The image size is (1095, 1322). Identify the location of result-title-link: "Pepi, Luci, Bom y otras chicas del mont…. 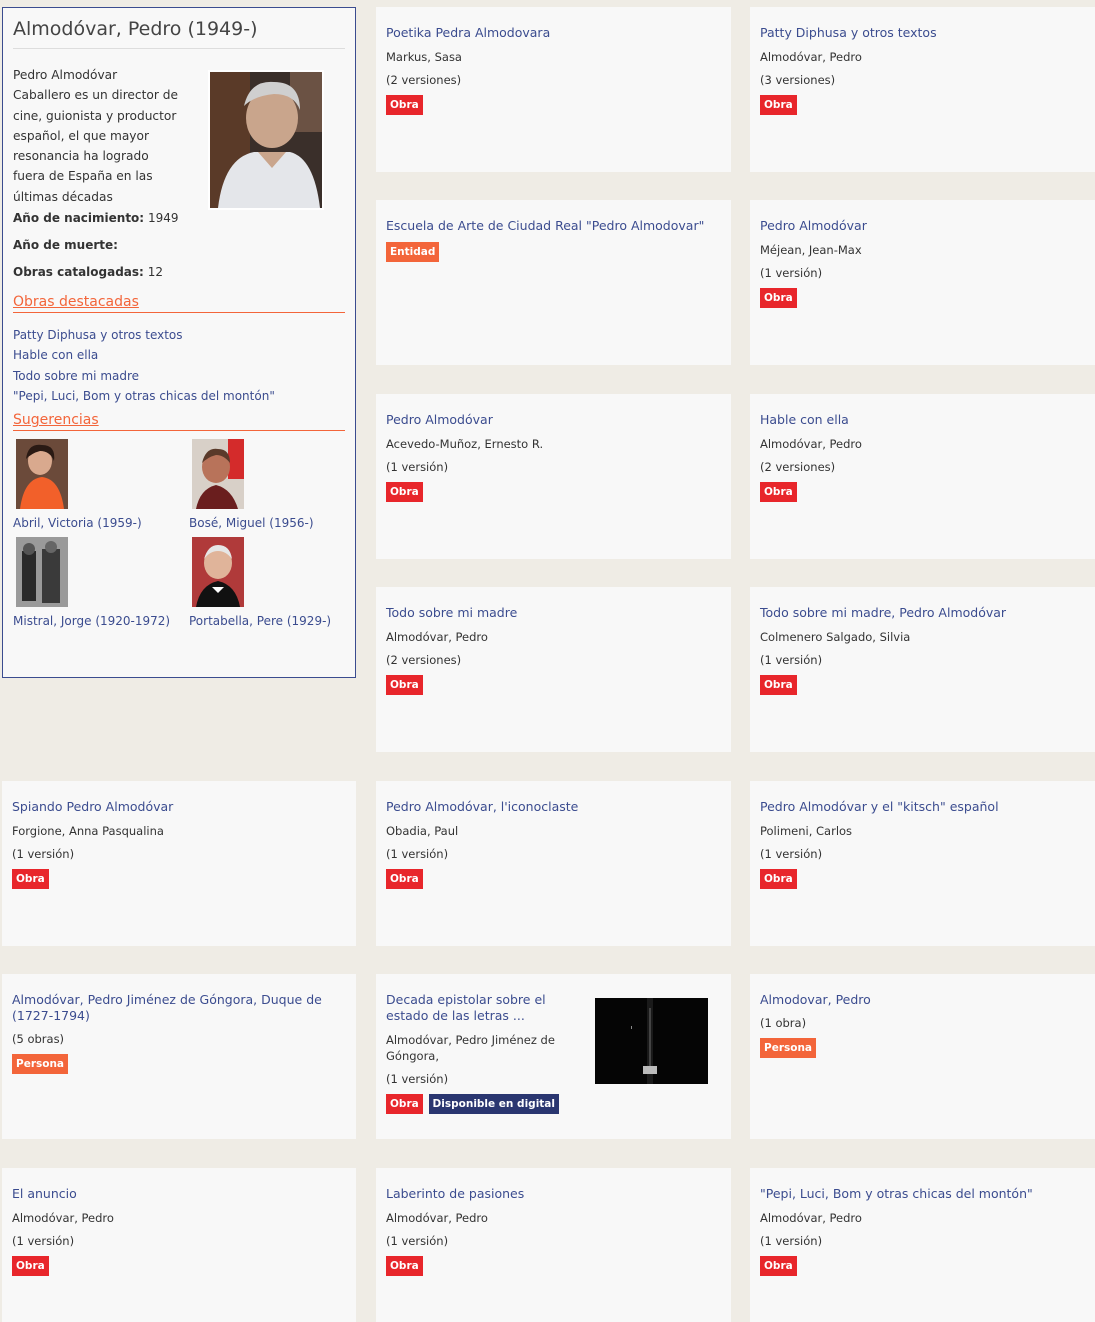
(922, 1194).